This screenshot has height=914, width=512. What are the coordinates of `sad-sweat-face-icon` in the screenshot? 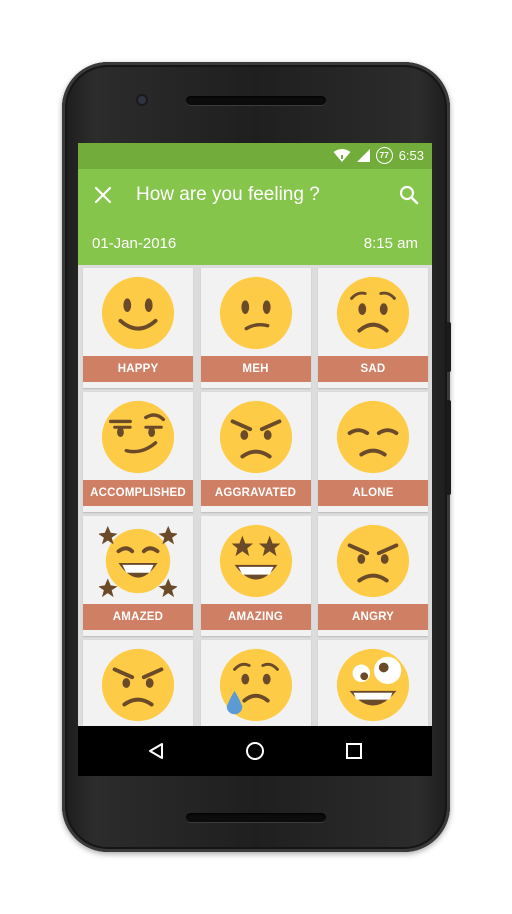 It's located at (255, 685).